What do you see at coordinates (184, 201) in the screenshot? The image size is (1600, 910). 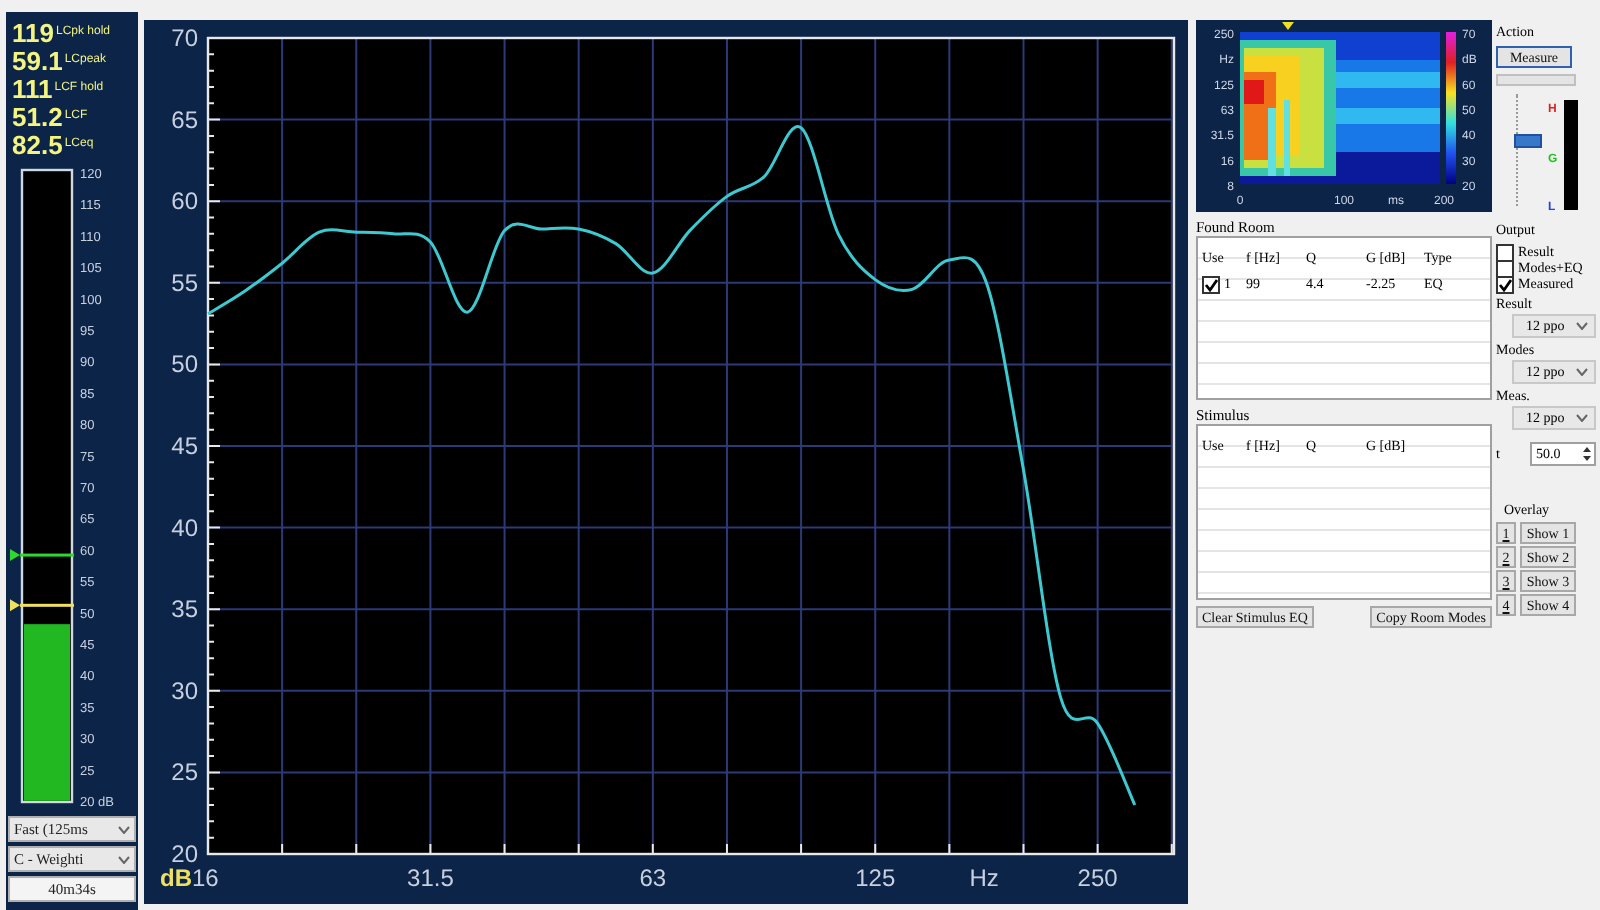 I see `y-axis-label: 60` at bounding box center [184, 201].